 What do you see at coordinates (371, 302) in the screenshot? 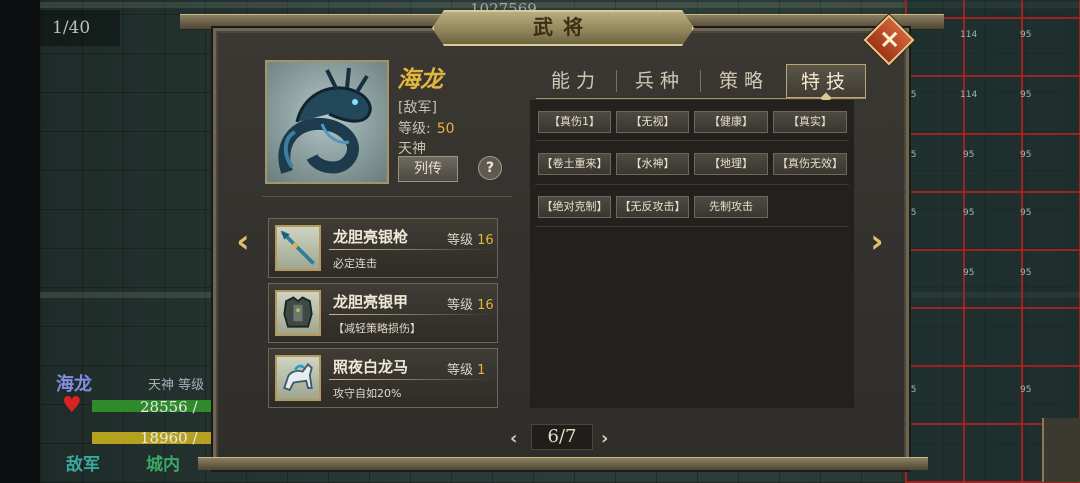
I see `equipment-name: 龙胆亮银甲` at bounding box center [371, 302].